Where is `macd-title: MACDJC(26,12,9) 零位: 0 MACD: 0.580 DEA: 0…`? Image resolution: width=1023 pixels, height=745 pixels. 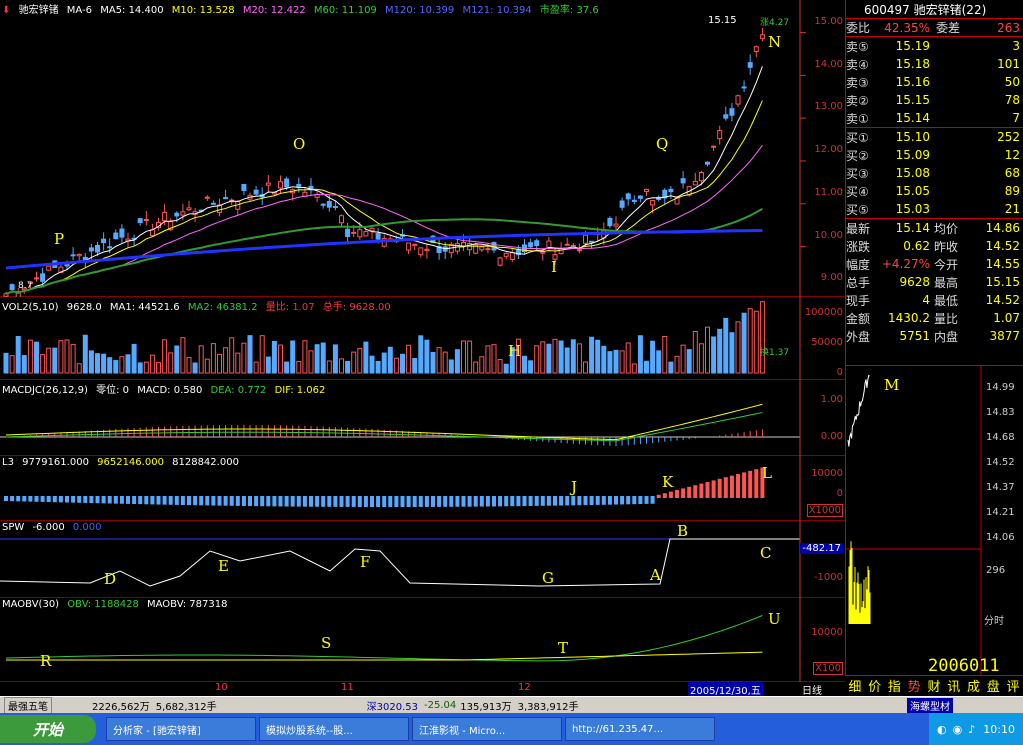 macd-title: MACDJC(26,12,9) 零位: 0 MACD: 0.580 DEA: 0… is located at coordinates (164, 390).